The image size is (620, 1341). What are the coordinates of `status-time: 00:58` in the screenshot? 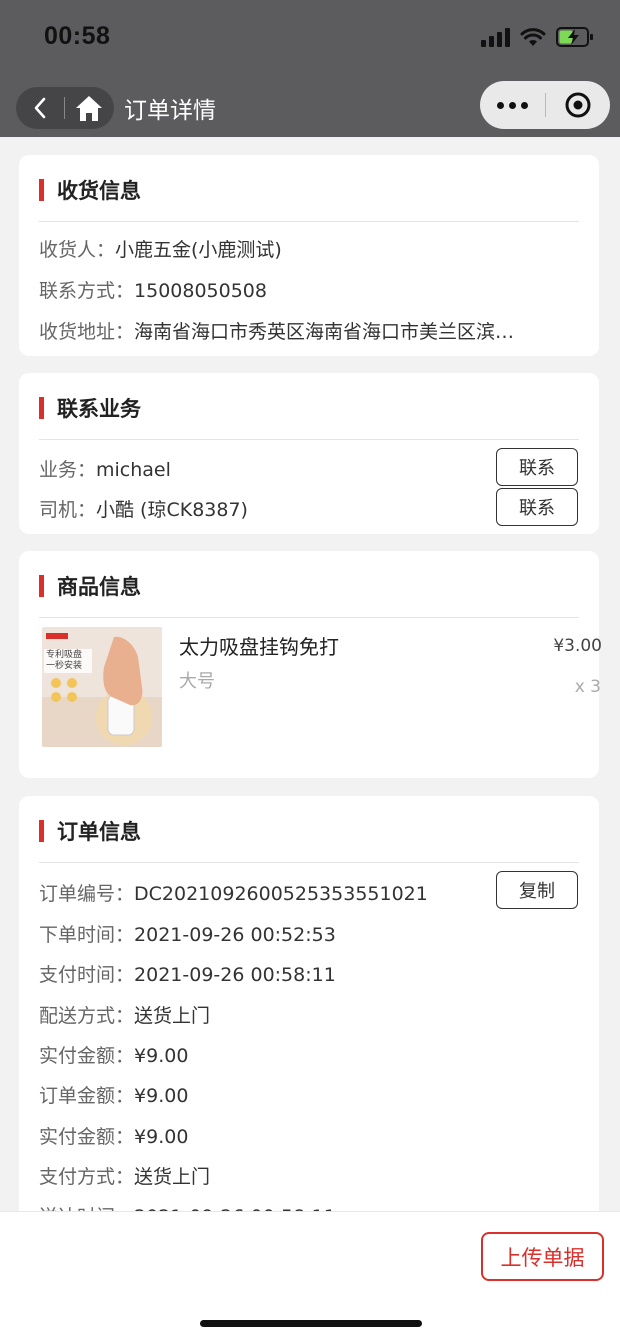 It's located at (77, 36).